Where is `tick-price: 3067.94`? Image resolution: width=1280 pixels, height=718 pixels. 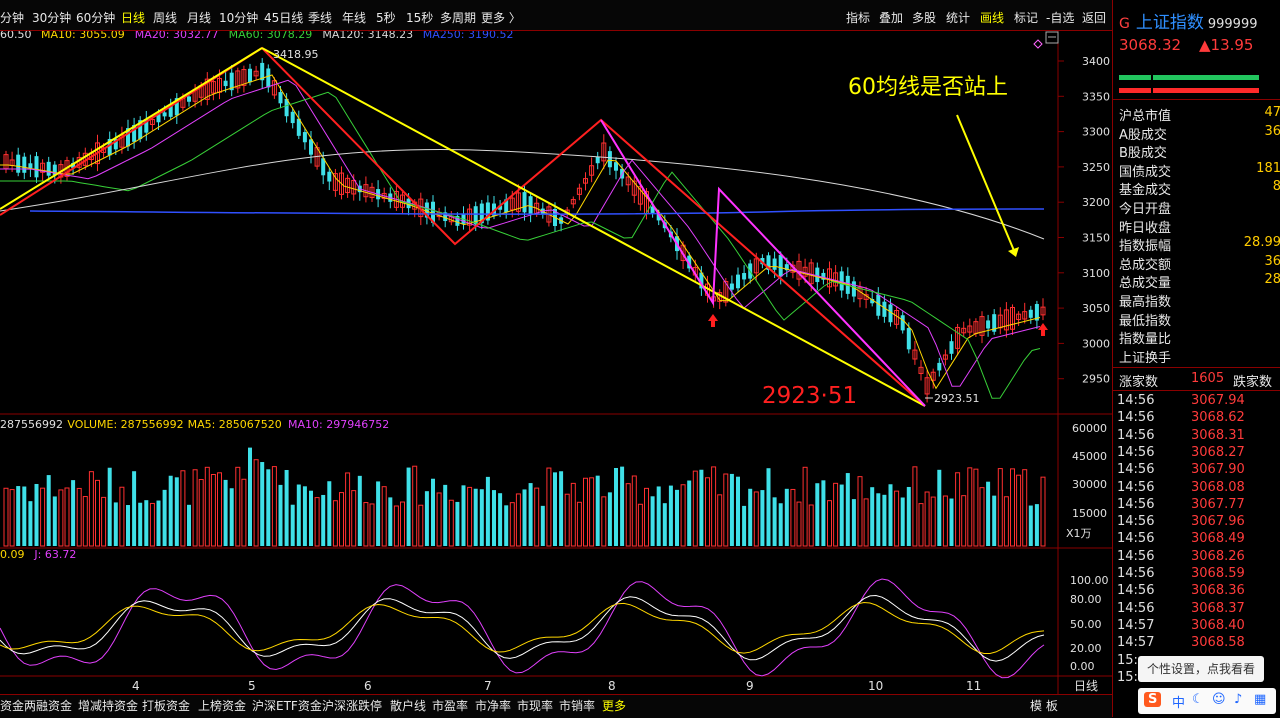
tick-price: 3067.94 is located at coordinates (1218, 400).